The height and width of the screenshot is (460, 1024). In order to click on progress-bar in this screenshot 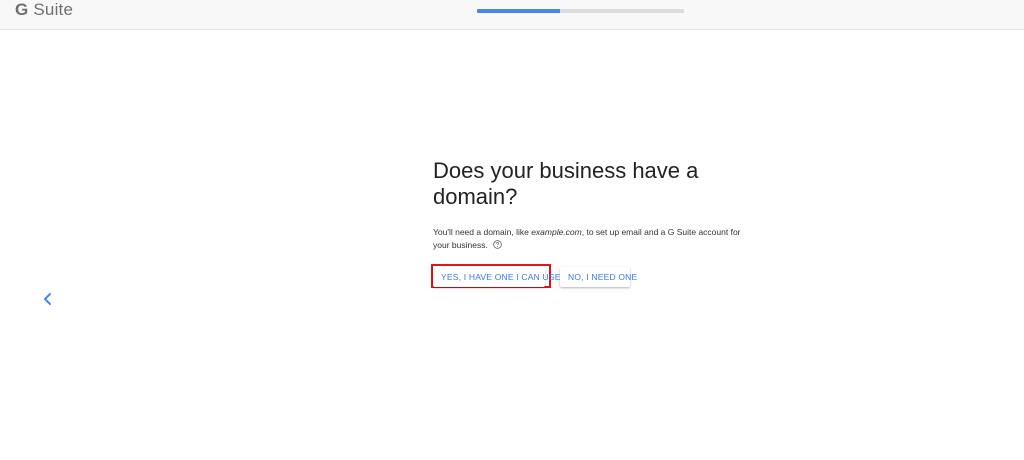, I will do `click(580, 11)`.